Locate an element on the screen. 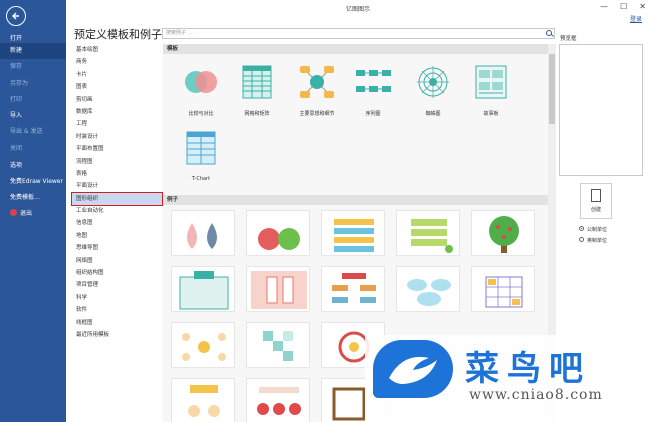 Image resolution: width=650 pixels, height=422 pixels. category-item: 流程图 is located at coordinates (117, 162).